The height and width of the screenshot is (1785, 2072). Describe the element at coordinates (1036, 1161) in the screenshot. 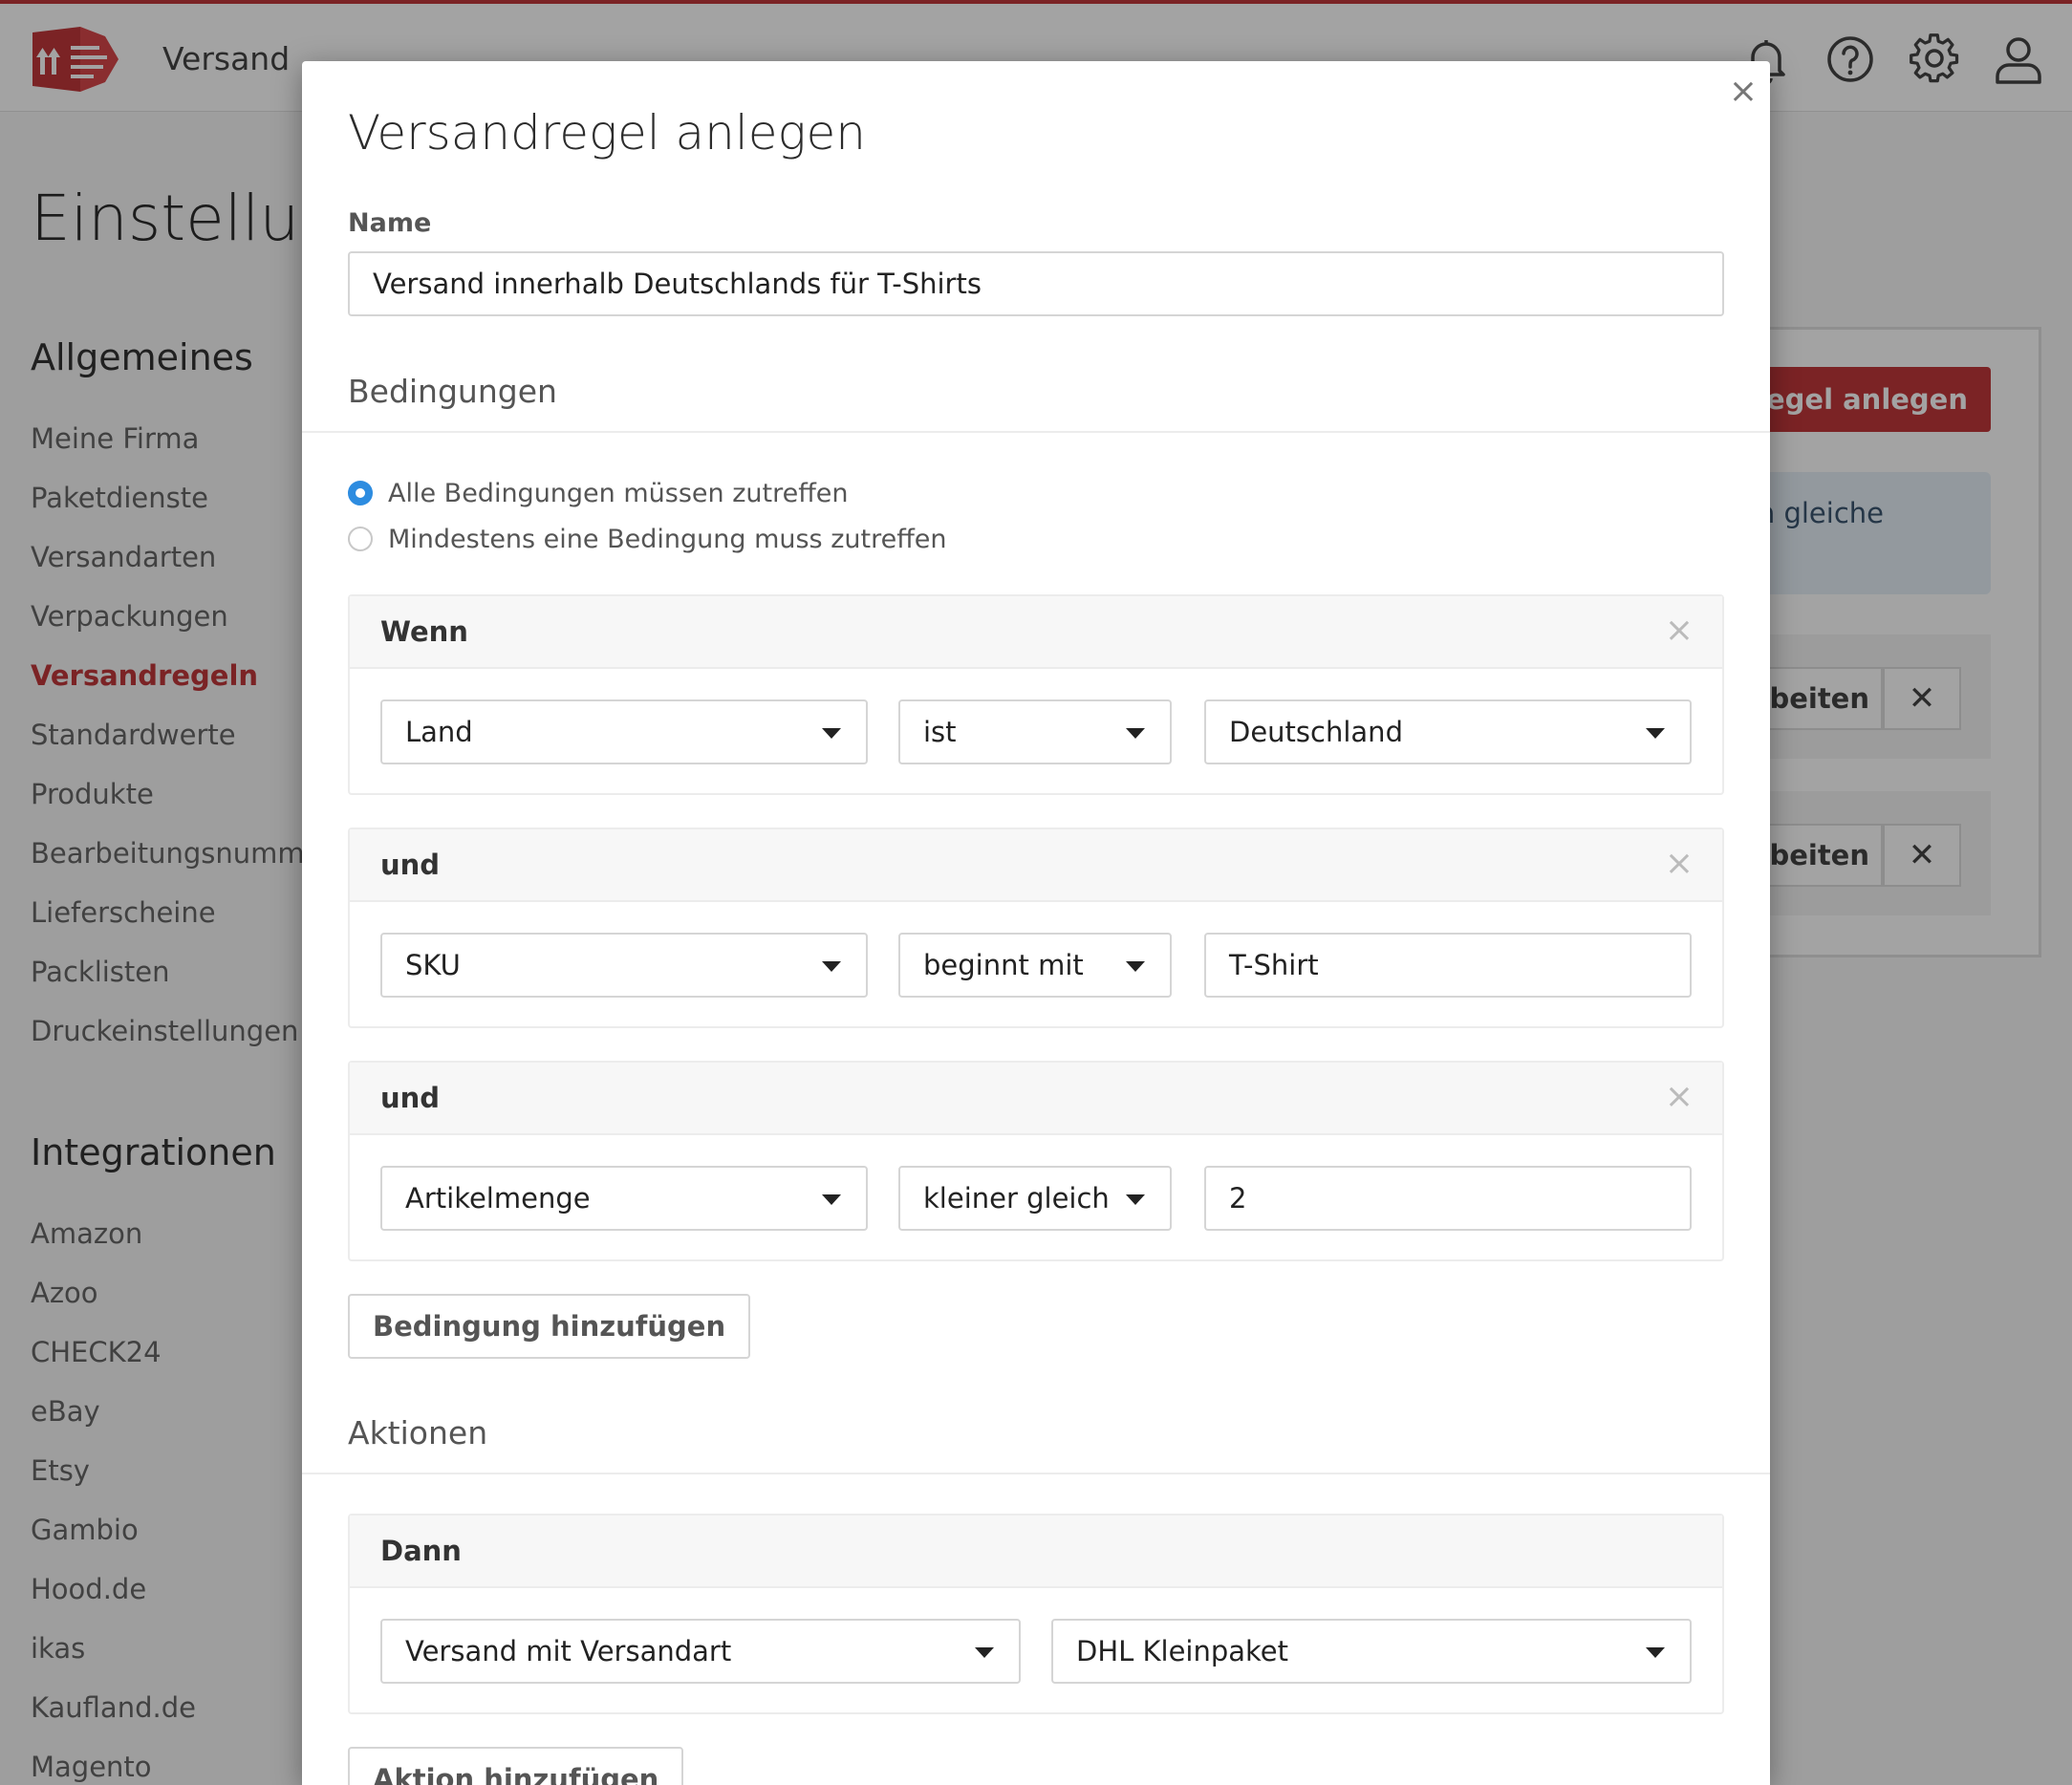

I see `condition-card: und × Artikelmenge kleiner gleich 2` at that location.